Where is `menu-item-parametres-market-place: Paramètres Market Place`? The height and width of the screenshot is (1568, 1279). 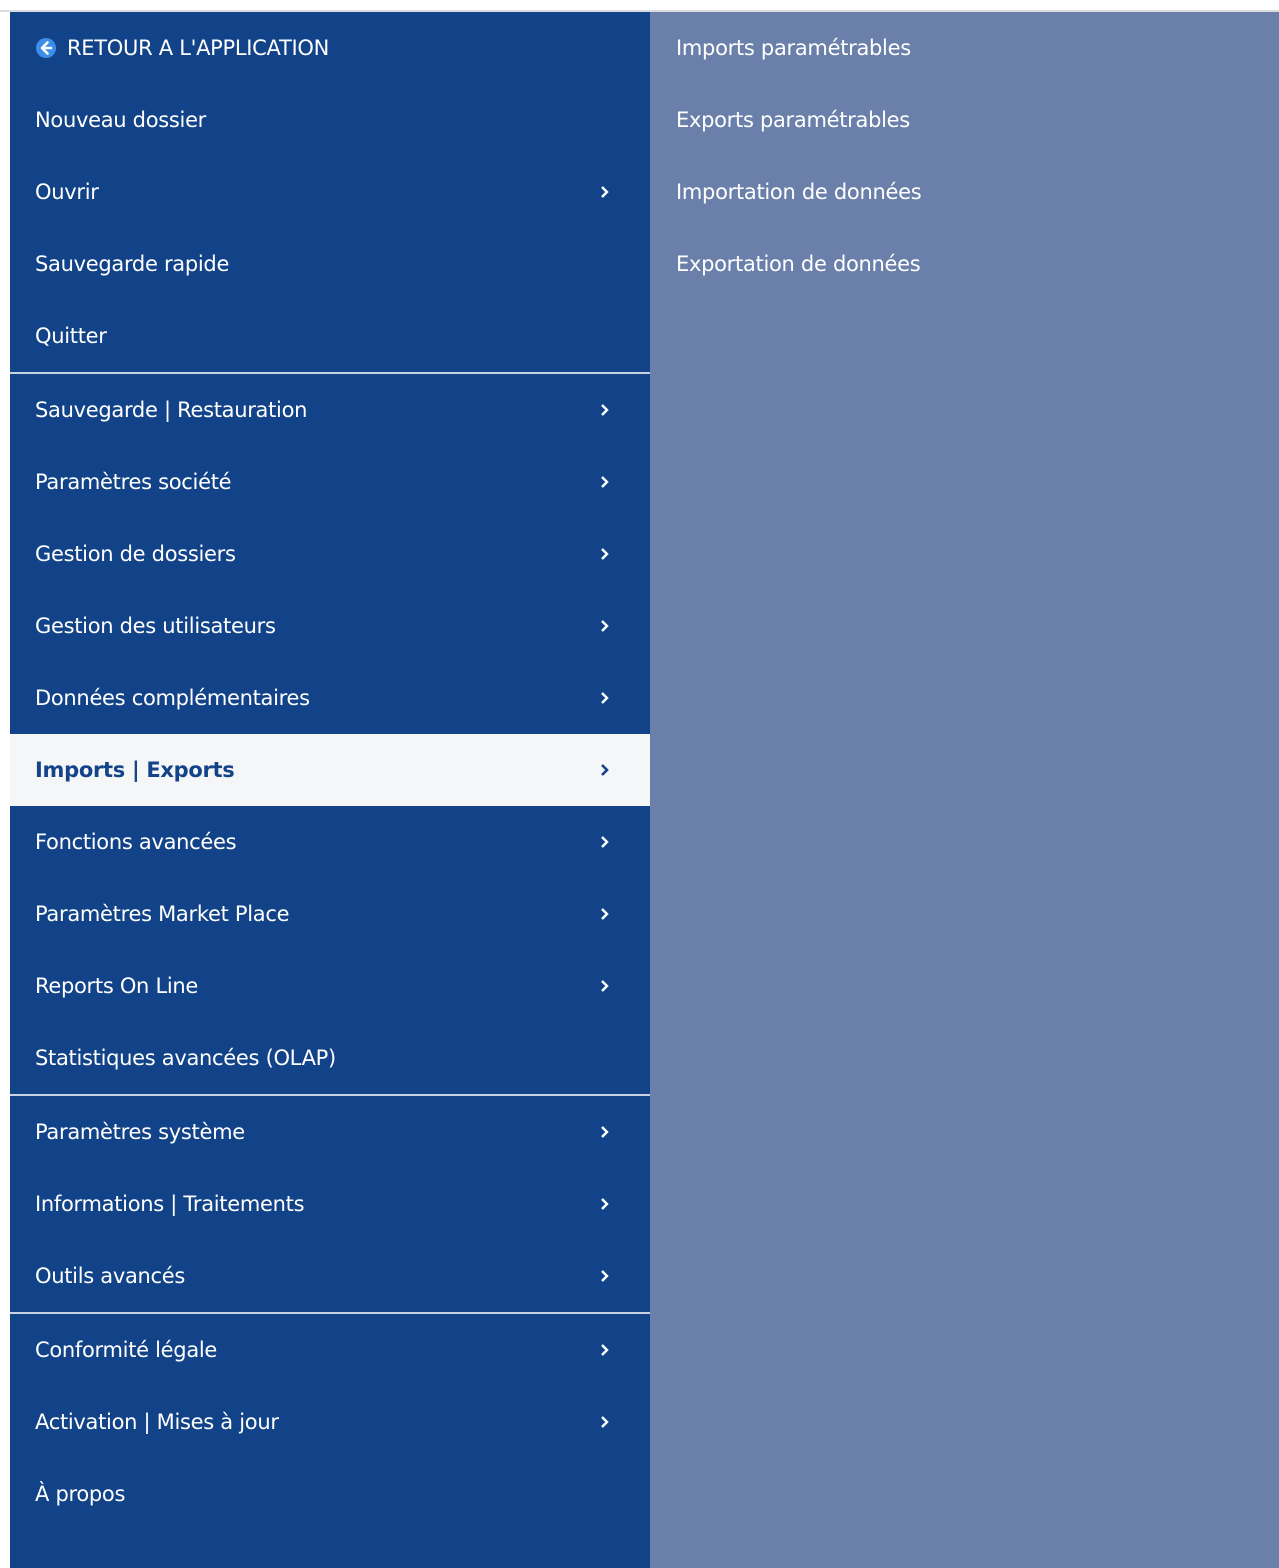 menu-item-parametres-market-place: Paramètres Market Place is located at coordinates (330, 914).